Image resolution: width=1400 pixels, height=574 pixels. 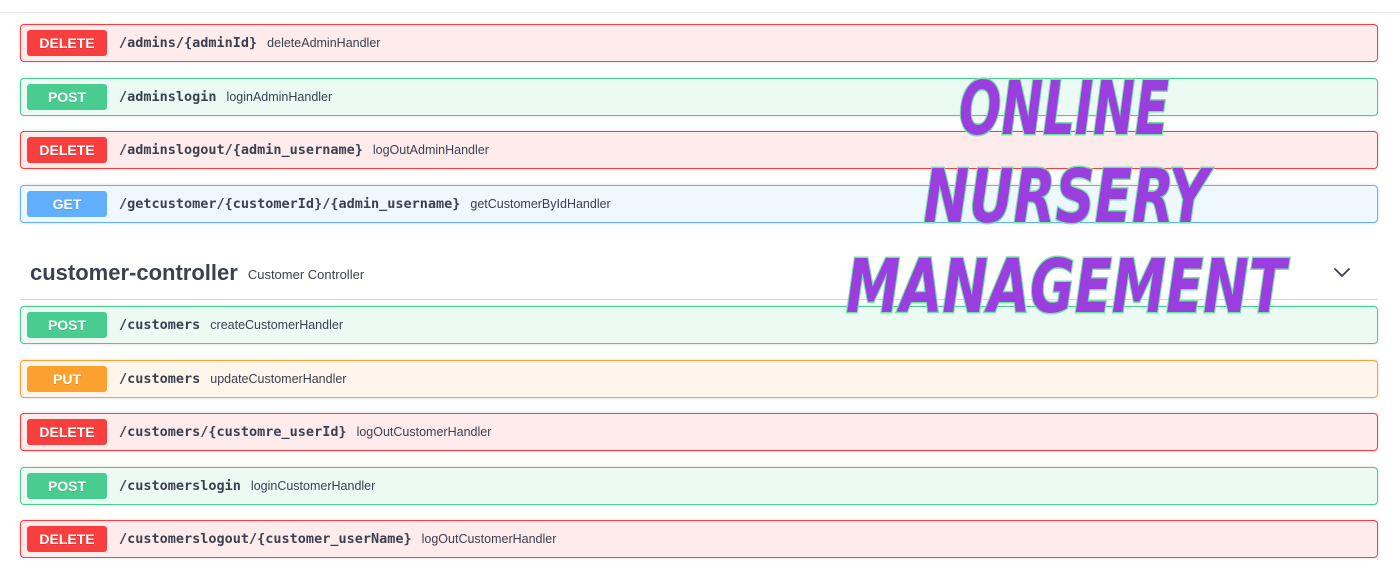 What do you see at coordinates (278, 379) in the screenshot?
I see `operation-summary: updateCustomerHandler` at bounding box center [278, 379].